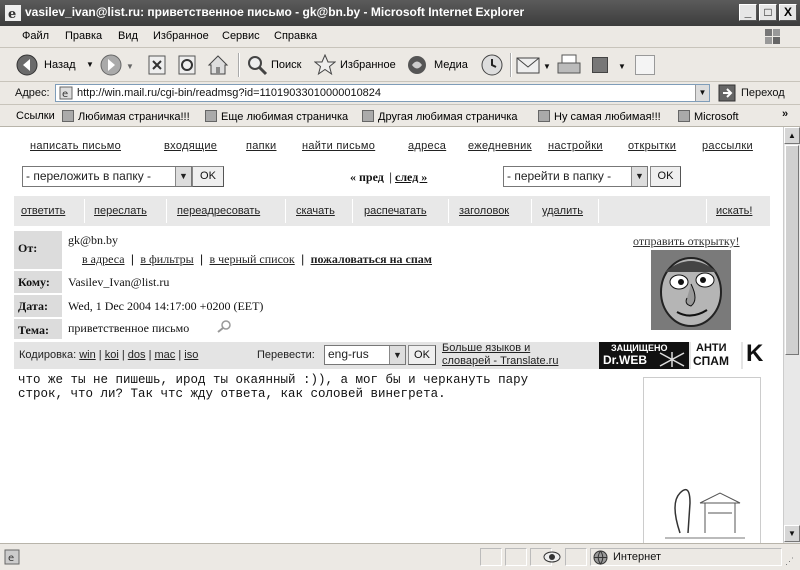  I want to click on nav-compose: написать письмо, so click(75, 146).